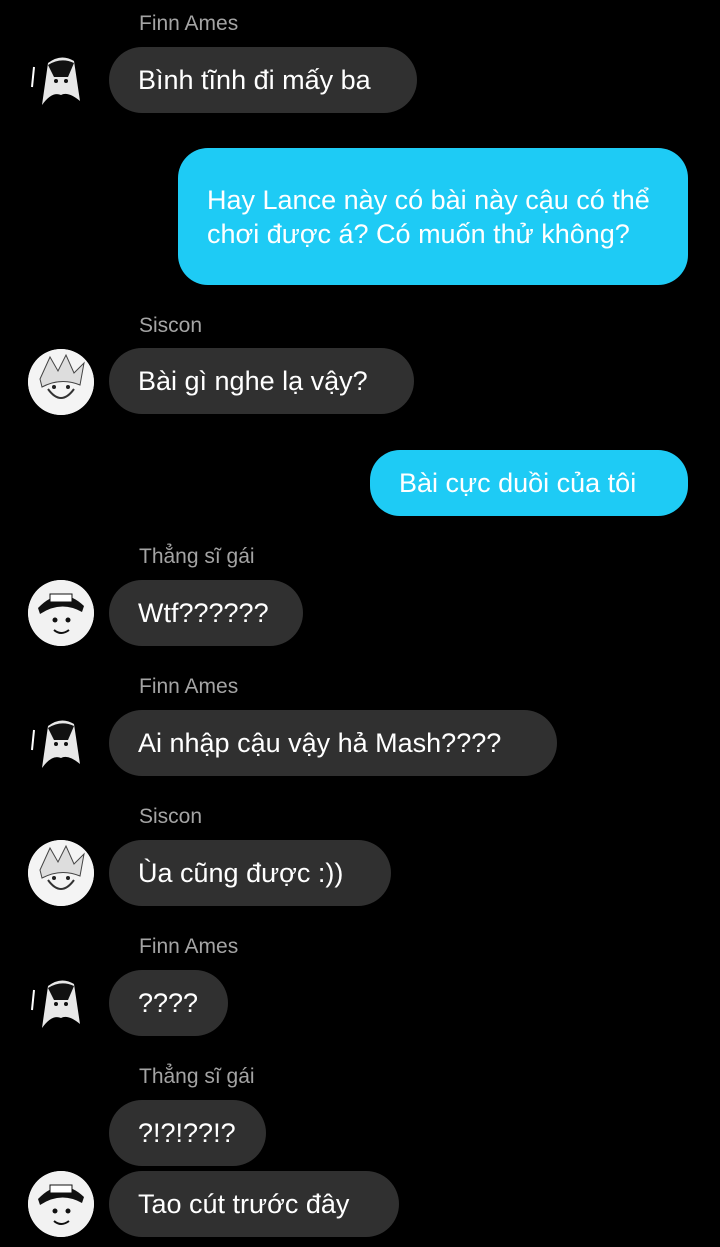 Image resolution: width=720 pixels, height=1247 pixels. I want to click on message-bubble: Ùa cũng được :)), so click(250, 873).